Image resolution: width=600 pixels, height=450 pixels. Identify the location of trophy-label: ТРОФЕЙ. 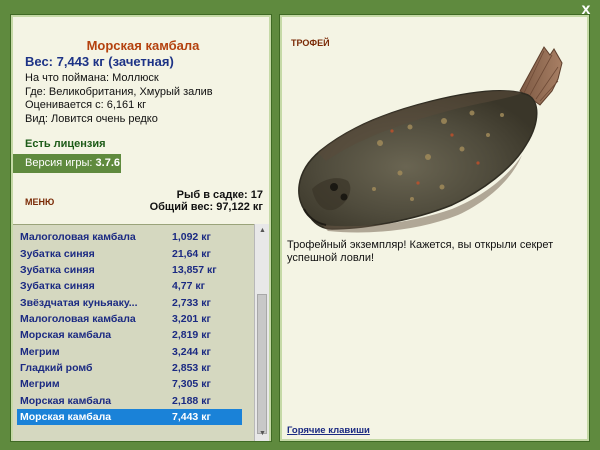
(310, 43).